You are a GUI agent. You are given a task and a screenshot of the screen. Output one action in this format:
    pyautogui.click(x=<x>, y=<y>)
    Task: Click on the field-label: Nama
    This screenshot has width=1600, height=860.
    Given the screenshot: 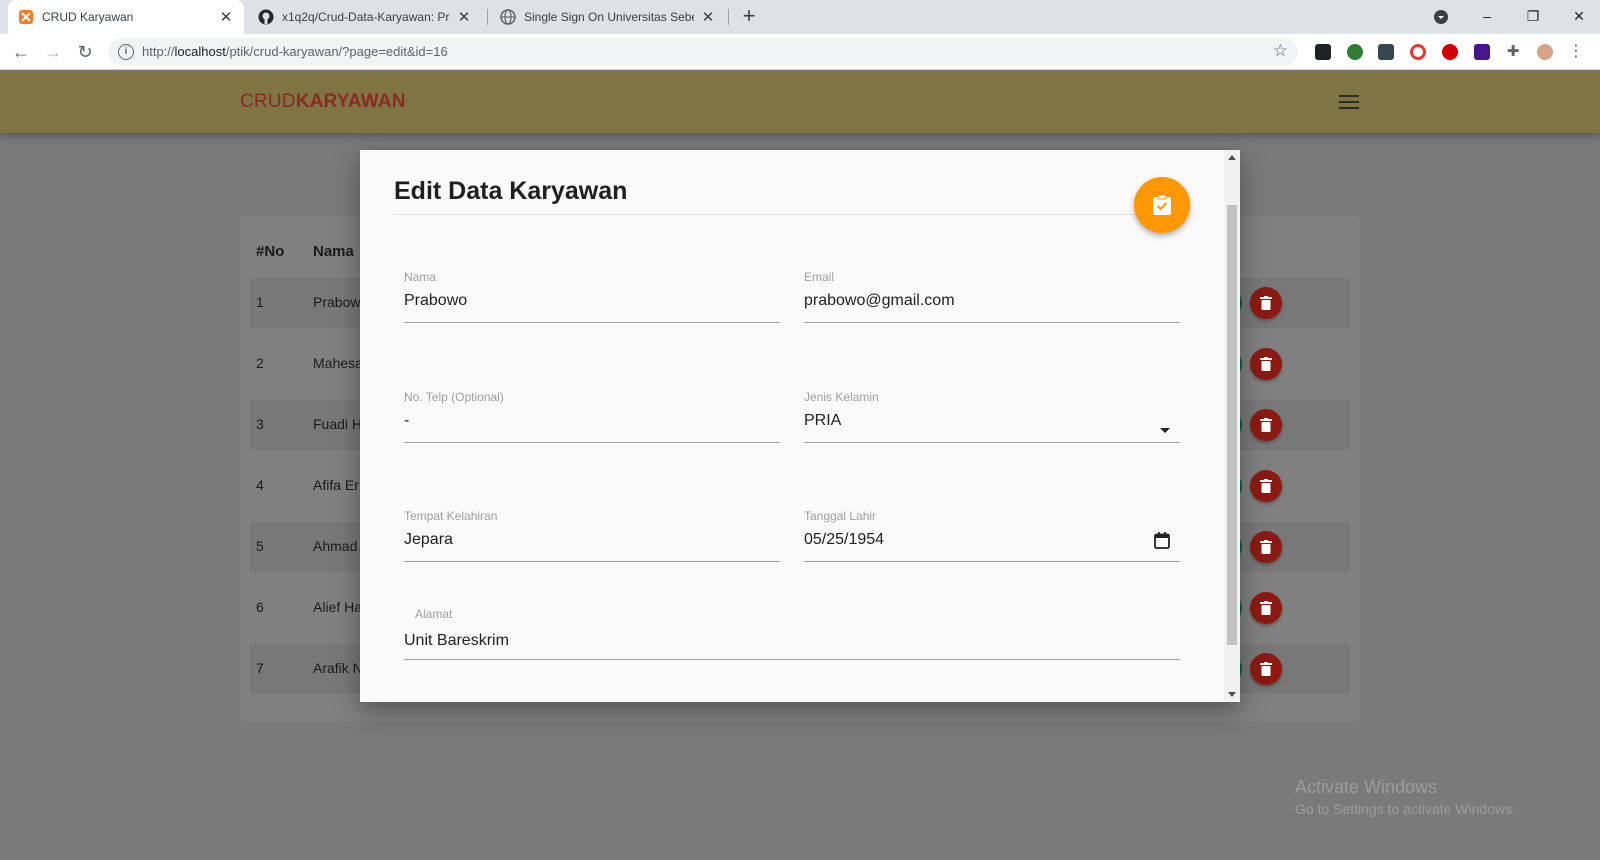 What is the action you would take?
    pyautogui.click(x=420, y=277)
    